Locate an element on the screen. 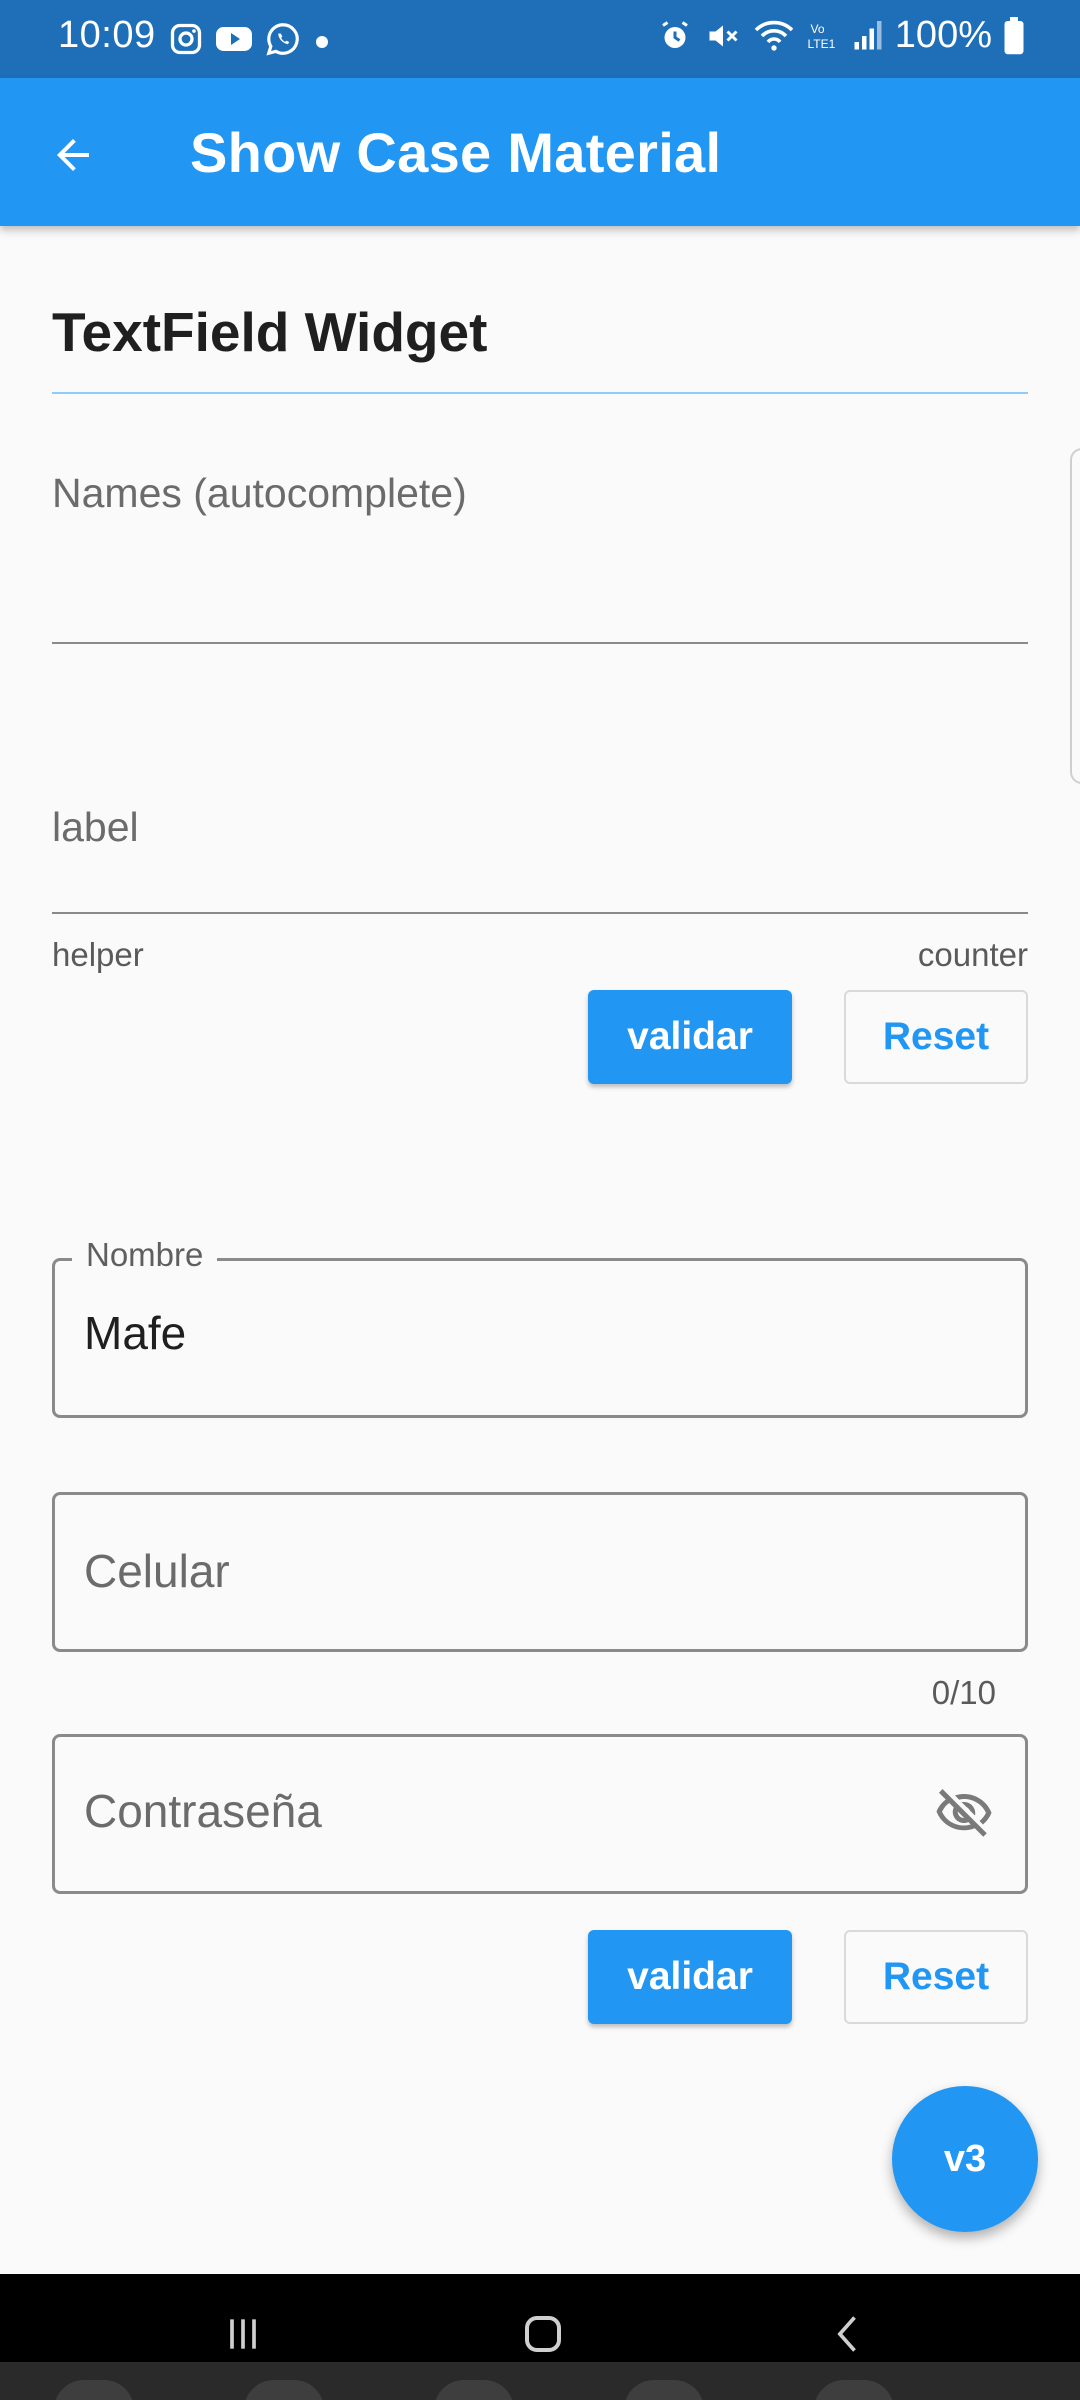 The width and height of the screenshot is (1080, 2400). label-field-underline is located at coordinates (540, 913).